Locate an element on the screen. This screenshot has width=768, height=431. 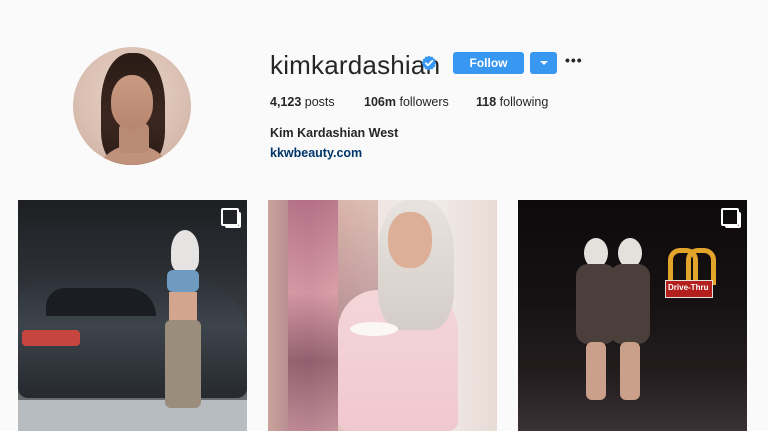
more-options-button: ••• is located at coordinates (574, 60).